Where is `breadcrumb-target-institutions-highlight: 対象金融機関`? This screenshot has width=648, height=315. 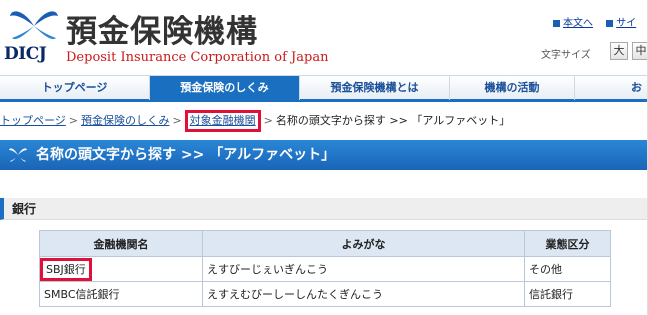 breadcrumb-target-institutions-highlight: 対象金融機関 is located at coordinates (222, 121).